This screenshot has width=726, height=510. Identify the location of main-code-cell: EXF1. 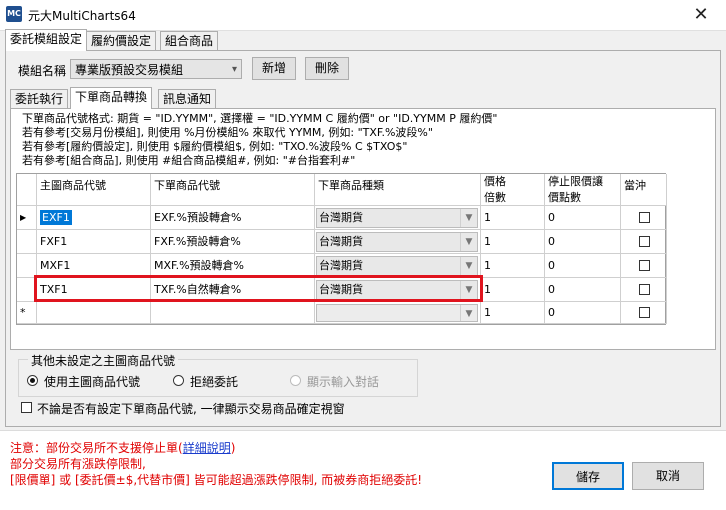
(94, 218).